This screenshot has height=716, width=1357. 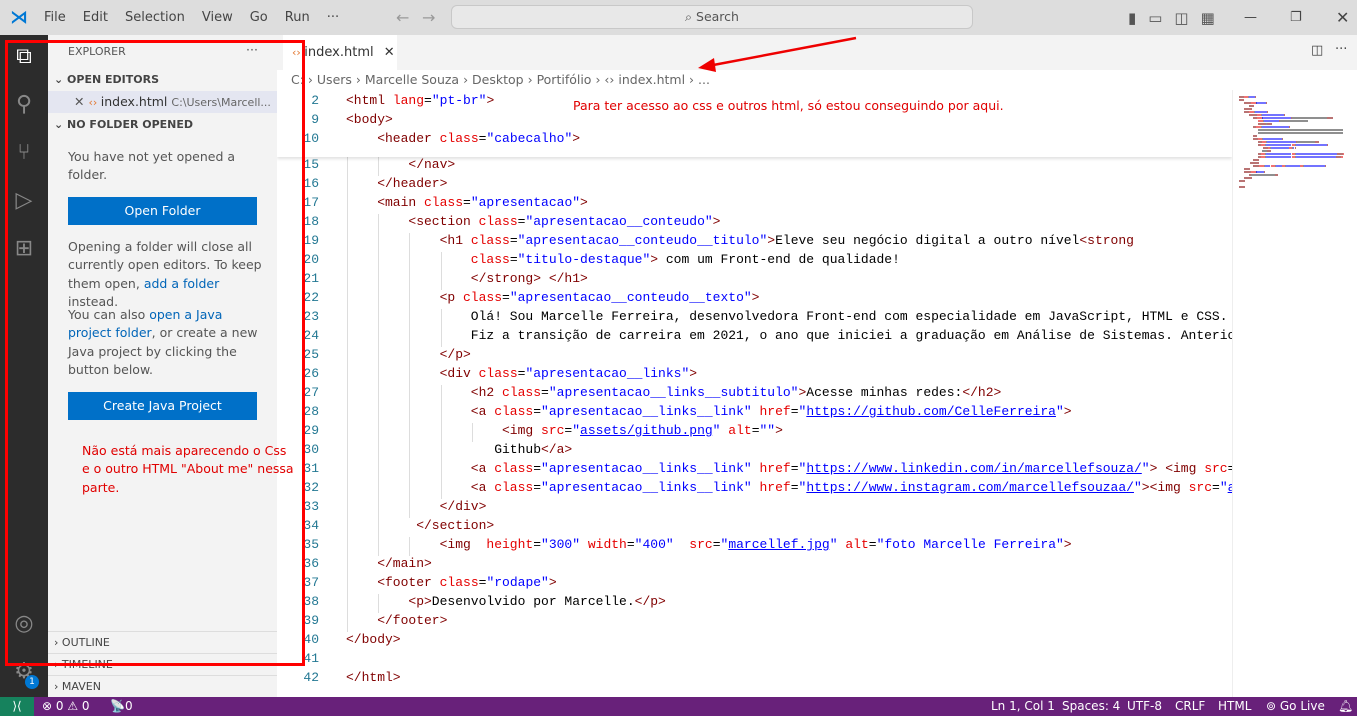 I want to click on minimap, so click(x=1294, y=393).